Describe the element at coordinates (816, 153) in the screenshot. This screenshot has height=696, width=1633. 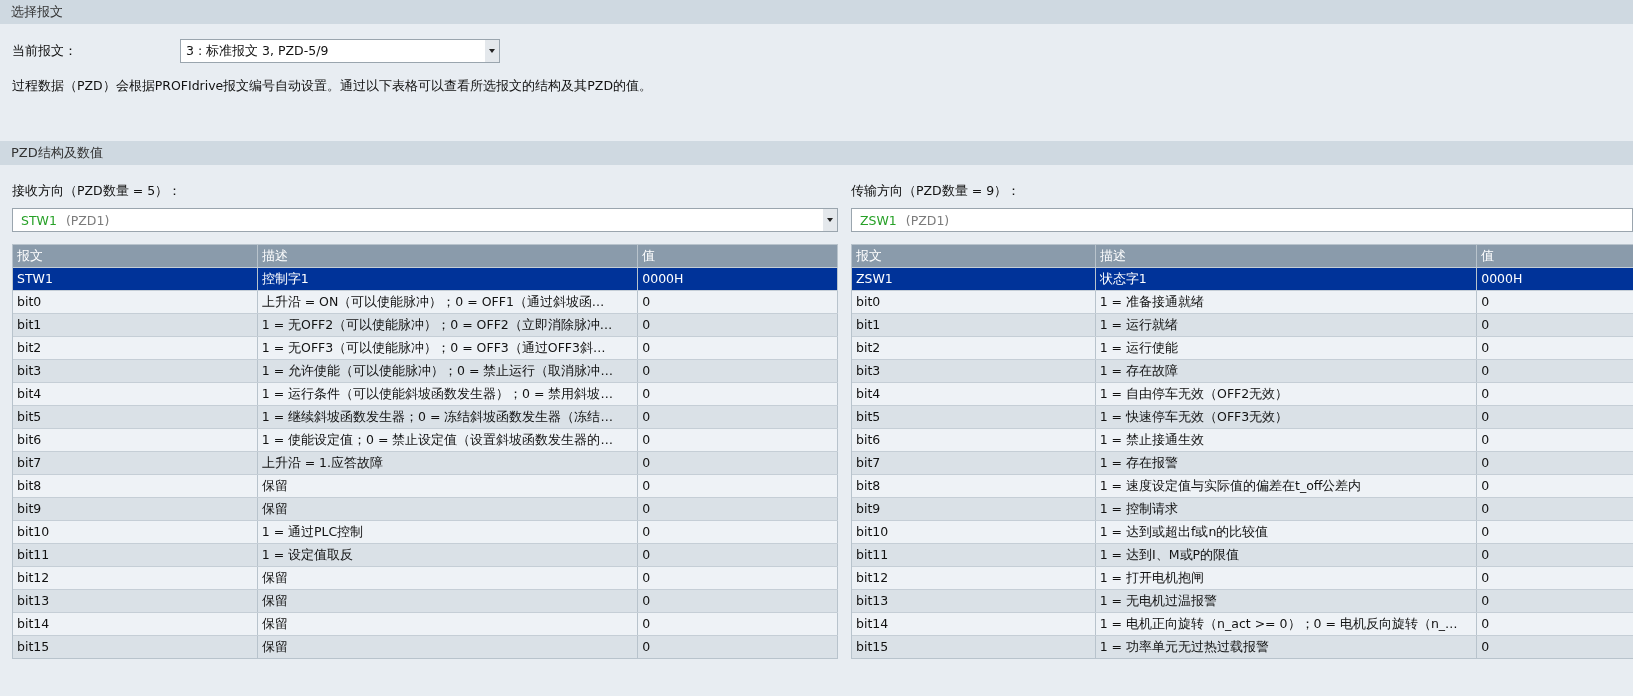
I see `section-header: PZD结构及数值` at that location.